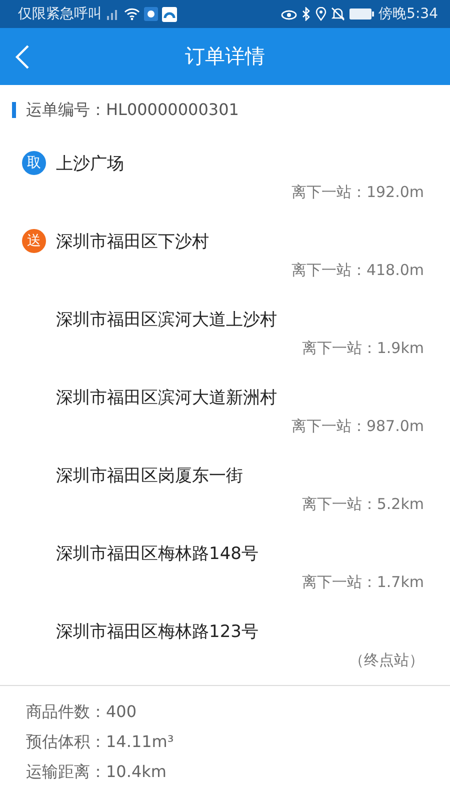 The height and width of the screenshot is (800, 450). I want to click on wifi-icon, so click(132, 14).